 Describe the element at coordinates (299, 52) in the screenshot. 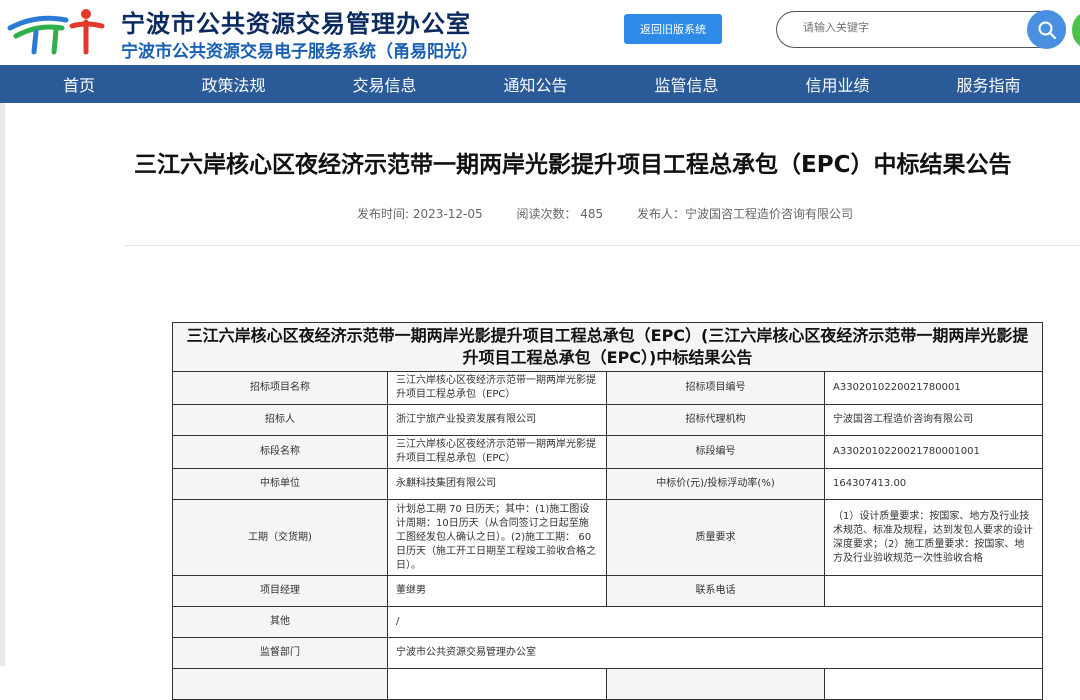

I see `site-subtitle: 宁波市公共资源交易电子服务系统（甬易阳光）` at that location.